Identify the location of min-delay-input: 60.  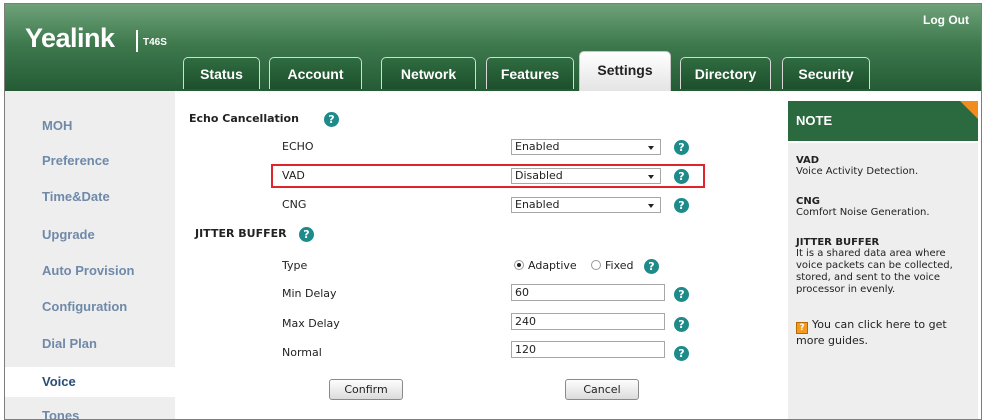
(588, 292).